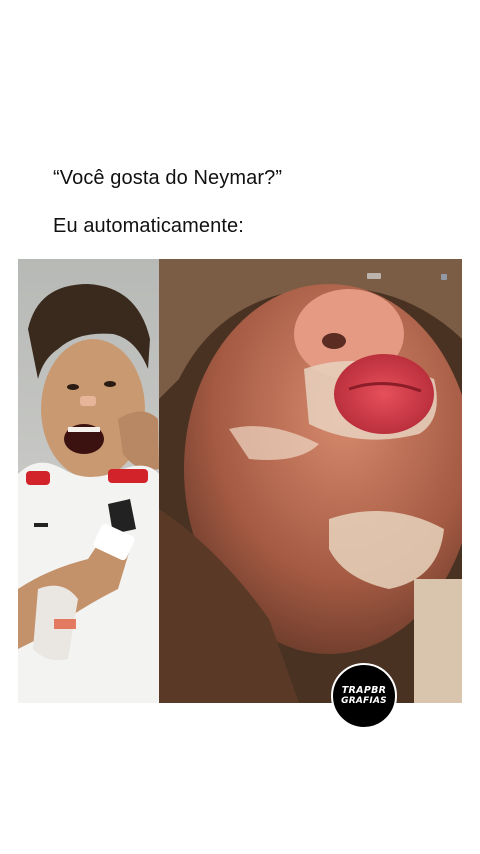  What do you see at coordinates (168, 178) in the screenshot?
I see `caption-question: “Você gosta do Neymar?”` at bounding box center [168, 178].